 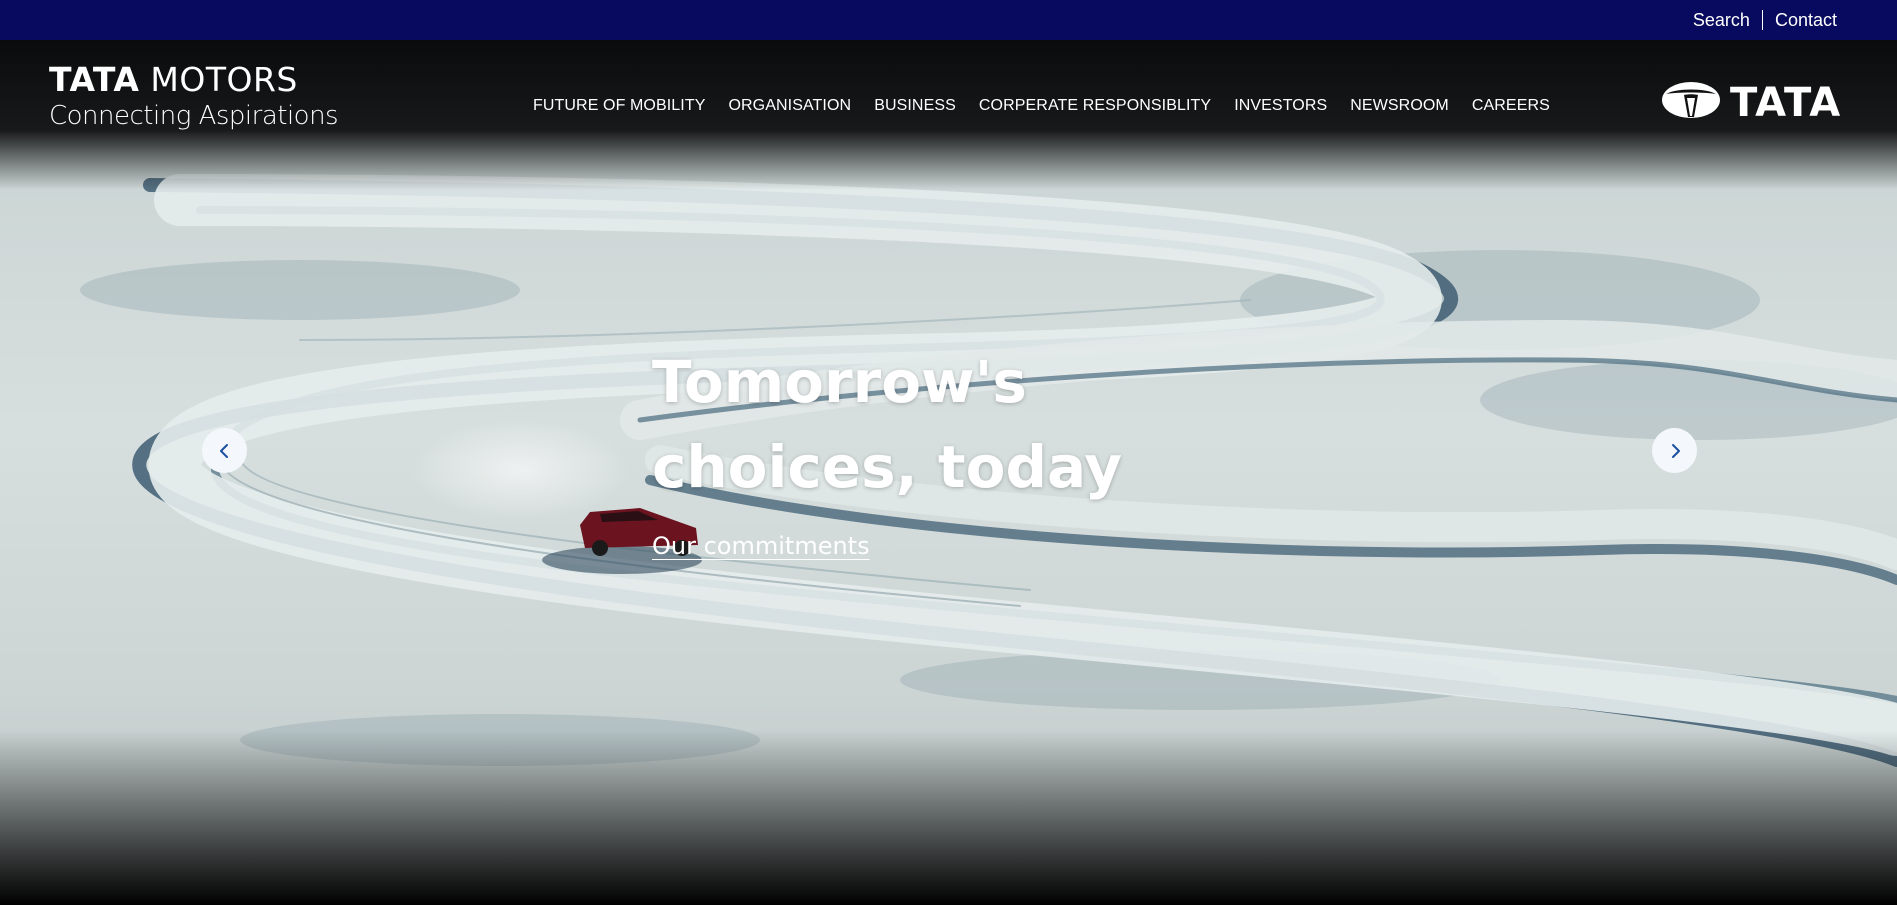 What do you see at coordinates (94, 79) in the screenshot?
I see `brand-name-bold: TATA` at bounding box center [94, 79].